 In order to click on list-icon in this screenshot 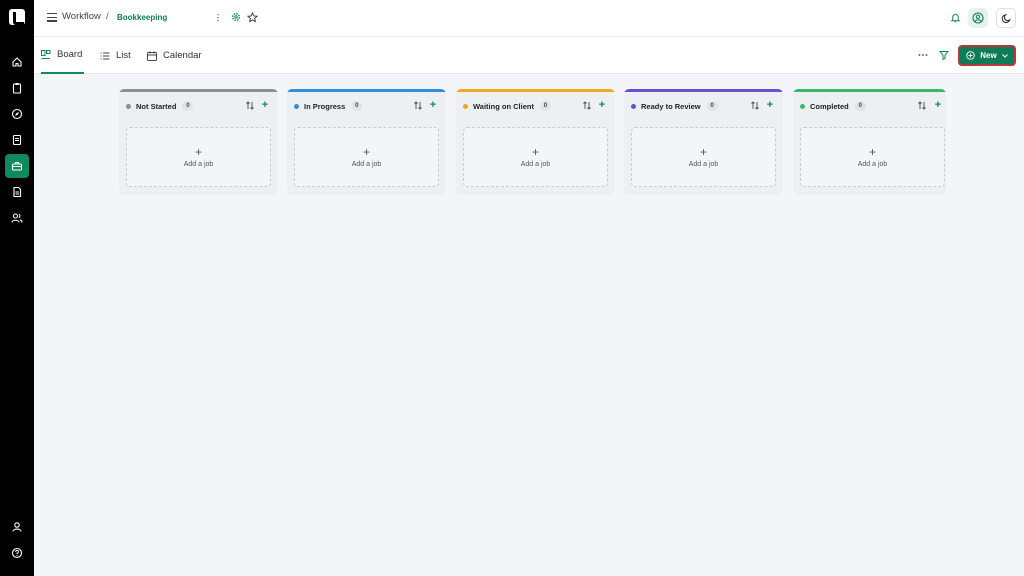, I will do `click(105, 55)`.